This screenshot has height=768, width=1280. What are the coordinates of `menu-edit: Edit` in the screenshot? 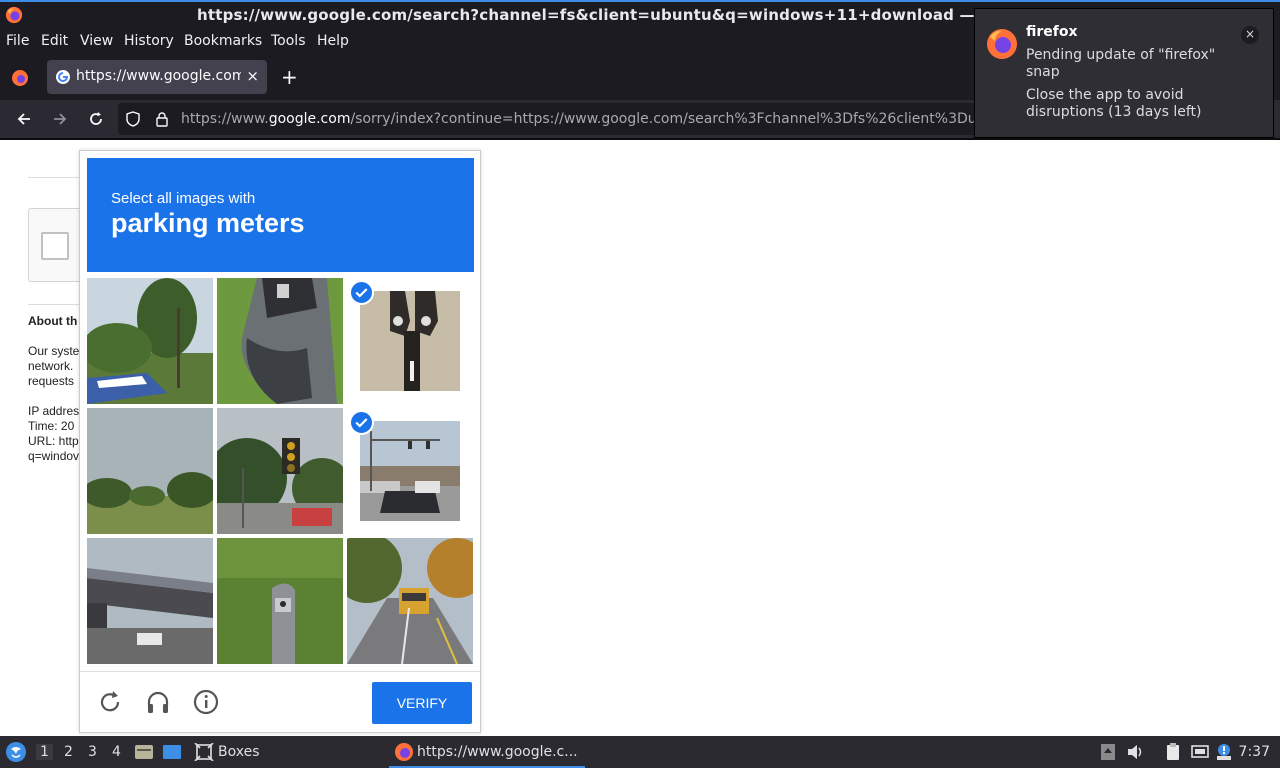 It's located at (54, 41).